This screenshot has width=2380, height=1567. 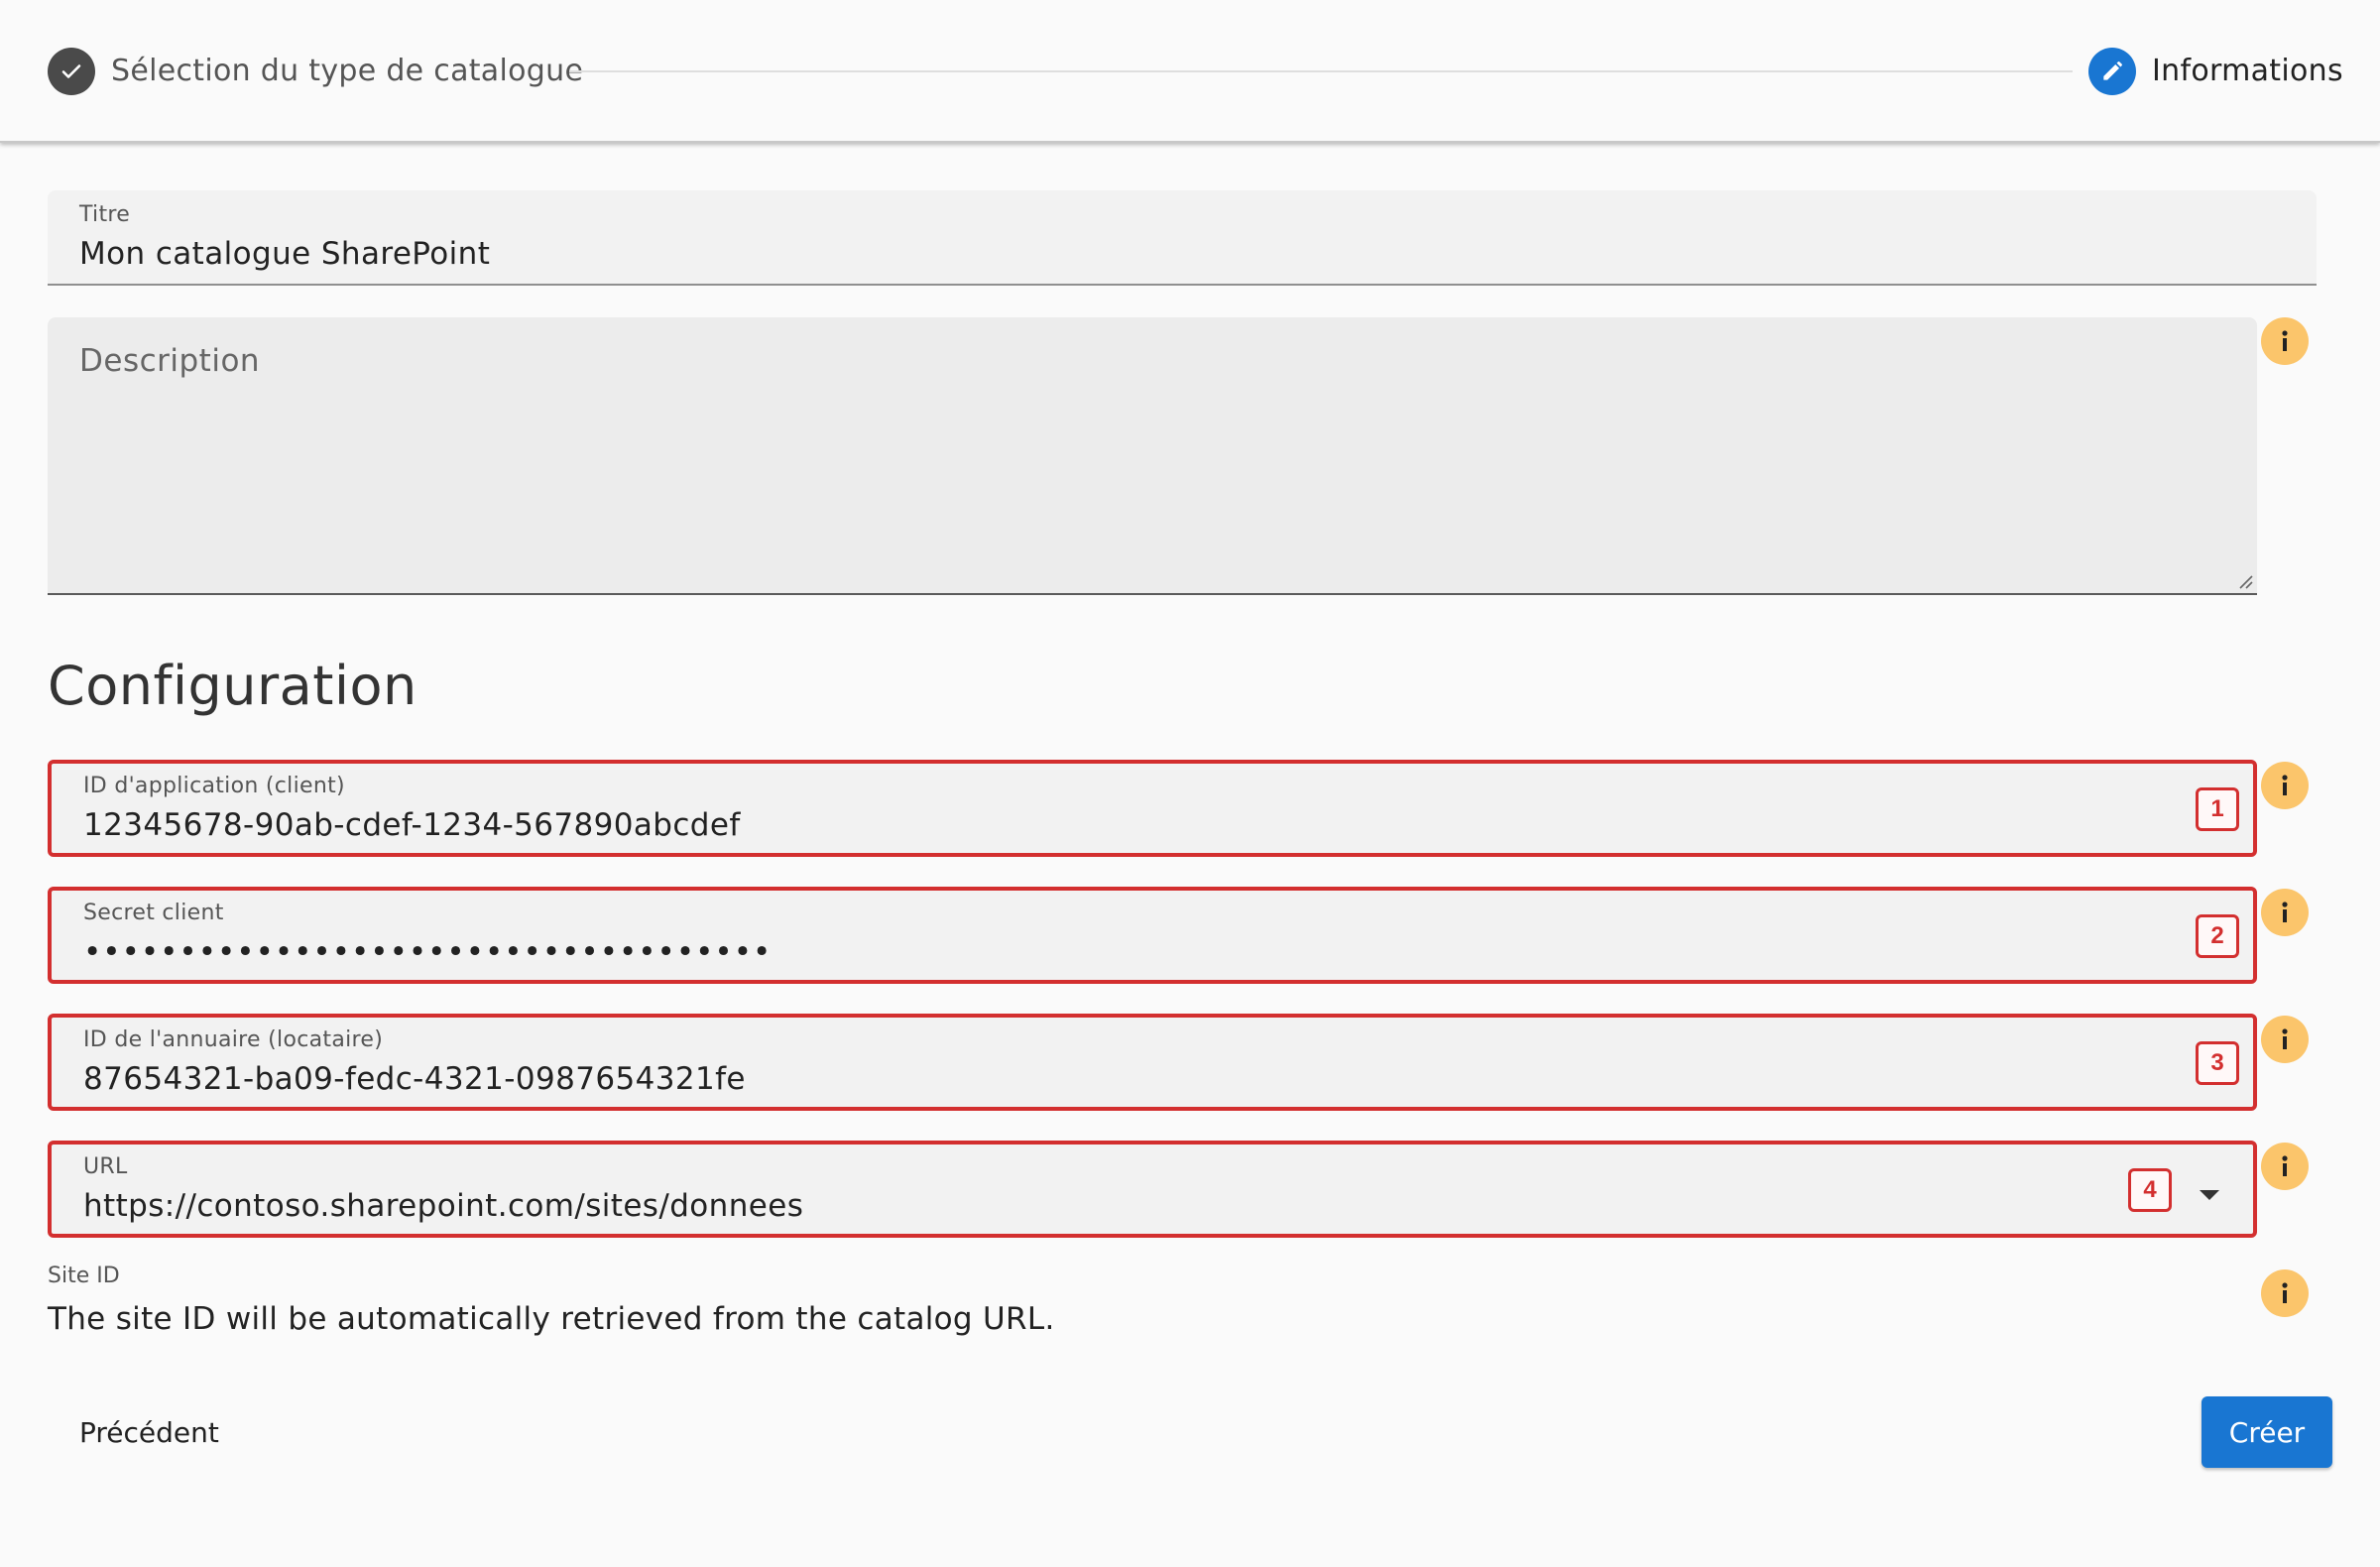 What do you see at coordinates (1321, 71) in the screenshot?
I see `step-connector-line` at bounding box center [1321, 71].